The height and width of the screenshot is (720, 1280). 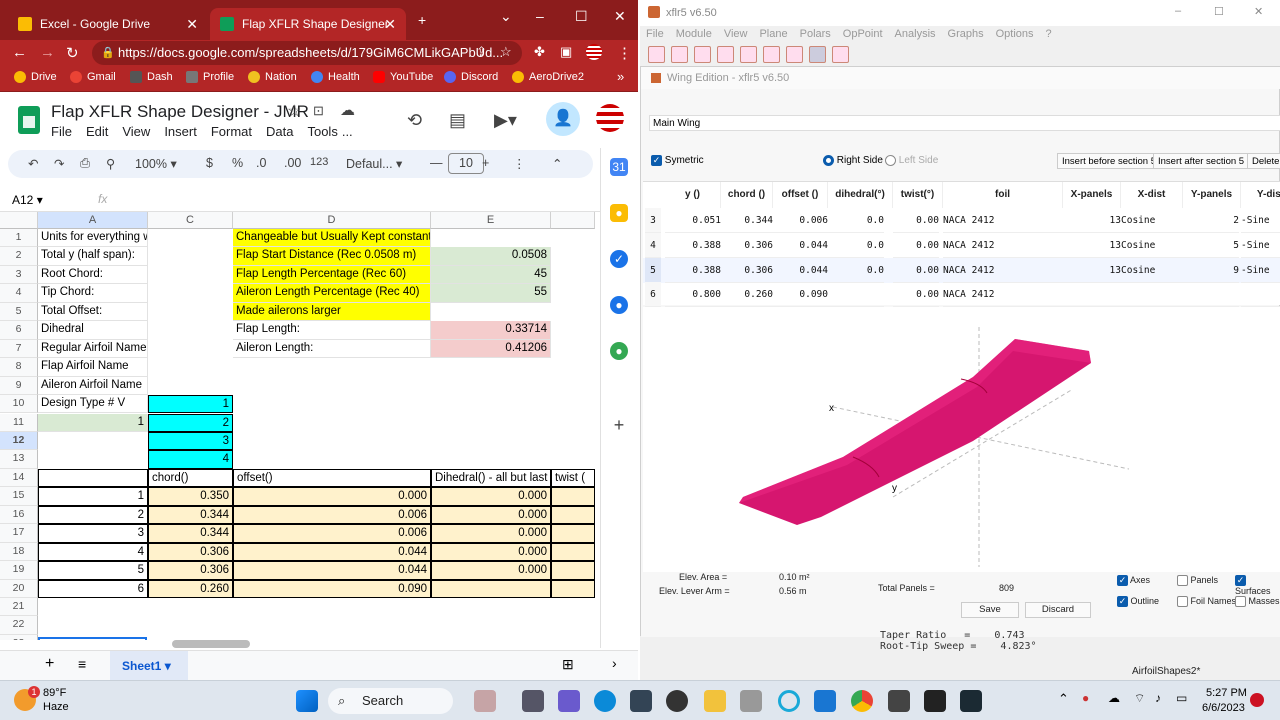 What do you see at coordinates (693, 295) in the screenshot?
I see `wing-cell: 0.800` at bounding box center [693, 295].